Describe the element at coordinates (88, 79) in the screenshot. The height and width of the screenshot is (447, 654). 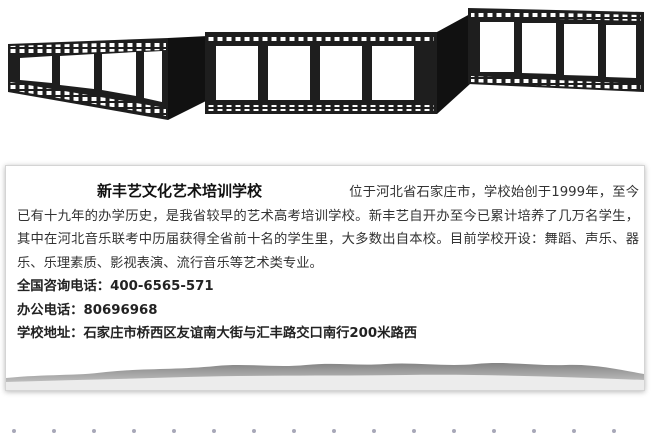
I see `film-segment-left` at that location.